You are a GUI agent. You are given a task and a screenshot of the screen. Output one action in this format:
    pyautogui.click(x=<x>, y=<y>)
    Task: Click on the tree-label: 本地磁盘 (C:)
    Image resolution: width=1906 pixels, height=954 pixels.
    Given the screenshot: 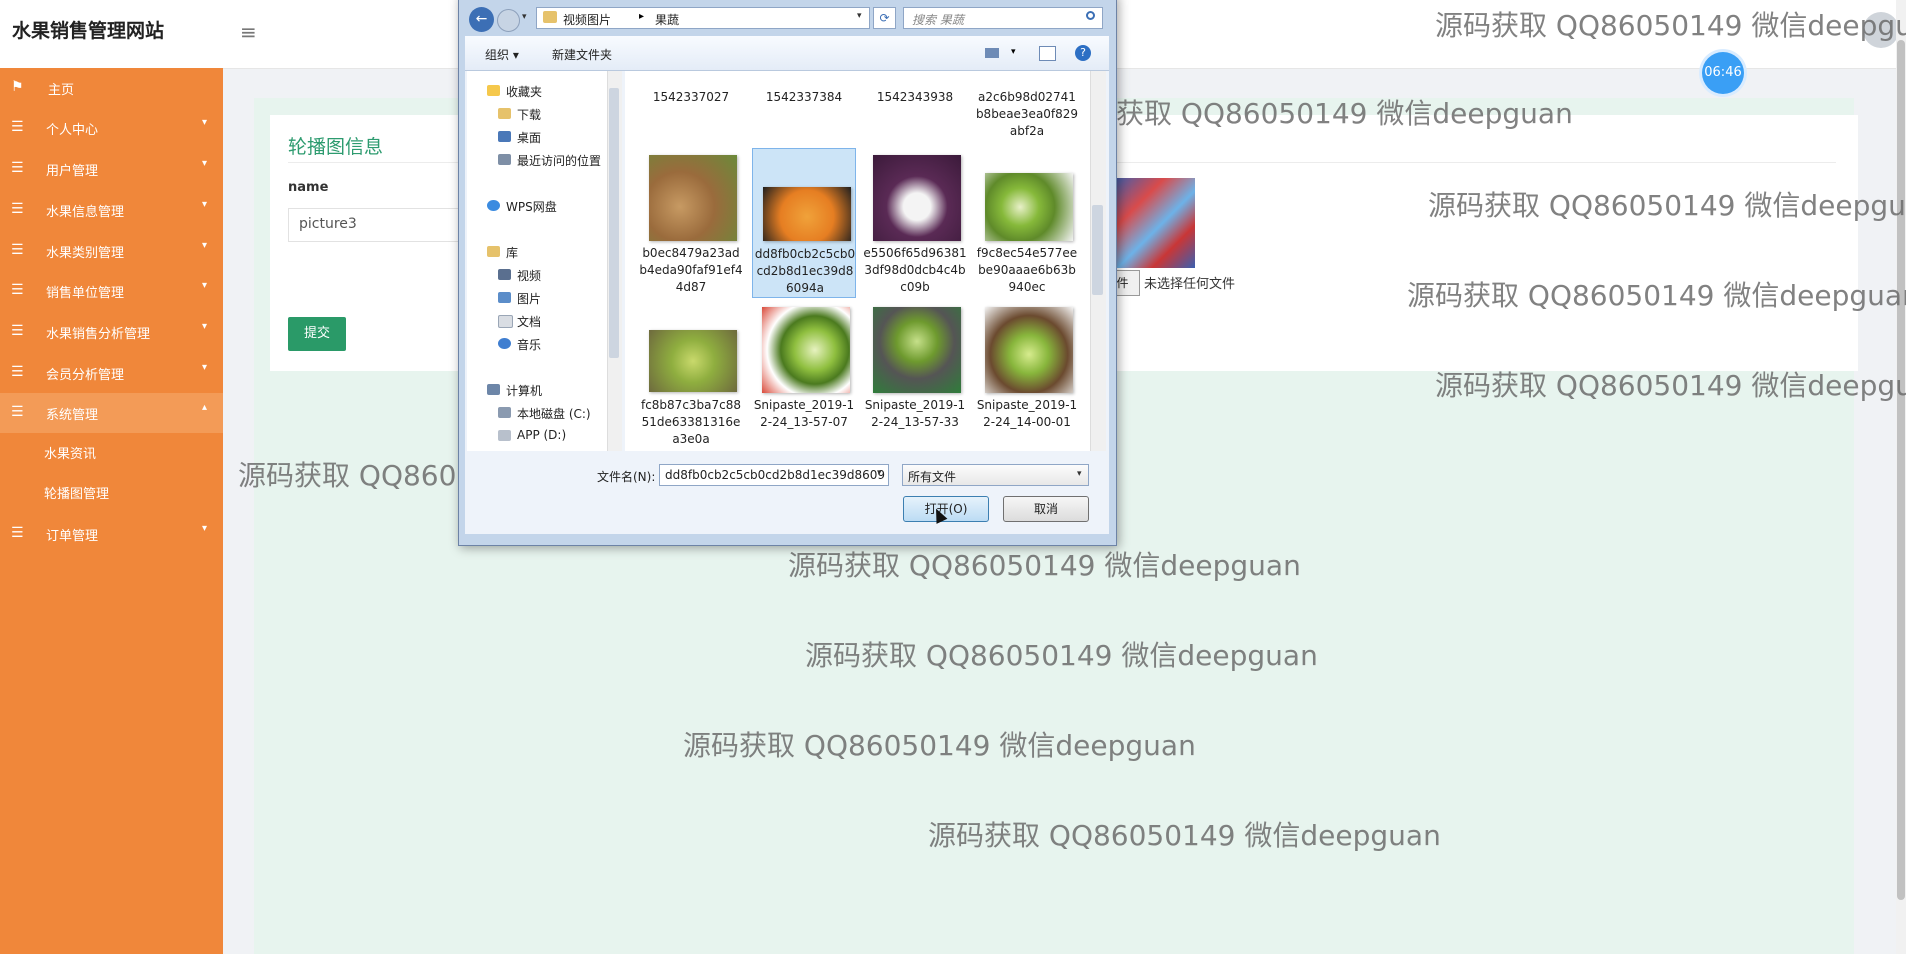 What is the action you would take?
    pyautogui.click(x=554, y=414)
    